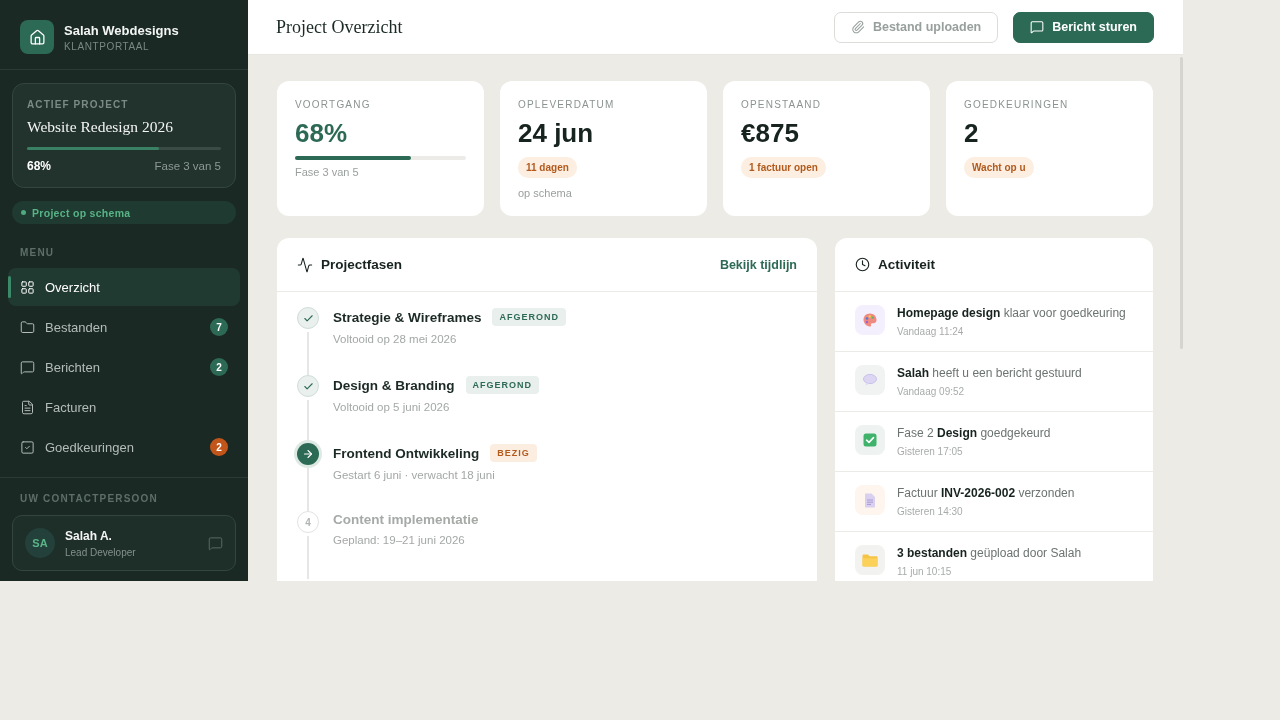 The width and height of the screenshot is (1280, 720). What do you see at coordinates (999, 167) in the screenshot?
I see `status-tag: Wacht op u` at bounding box center [999, 167].